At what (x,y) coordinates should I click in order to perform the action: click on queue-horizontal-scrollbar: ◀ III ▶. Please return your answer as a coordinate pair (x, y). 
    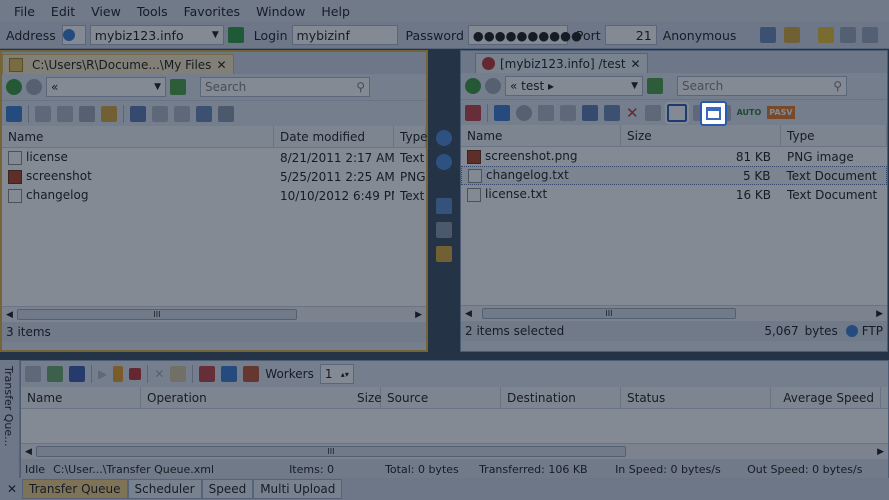
    Looking at the image, I should click on (454, 451).